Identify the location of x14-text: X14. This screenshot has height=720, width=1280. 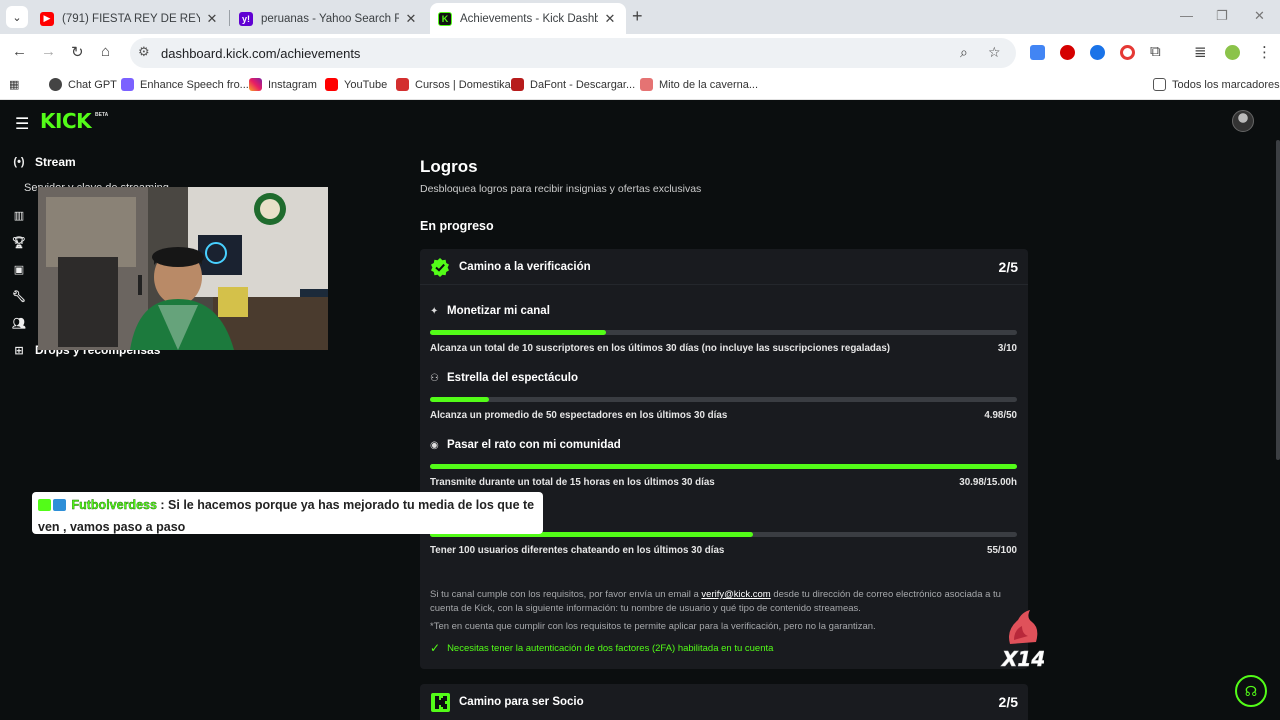
(1022, 659).